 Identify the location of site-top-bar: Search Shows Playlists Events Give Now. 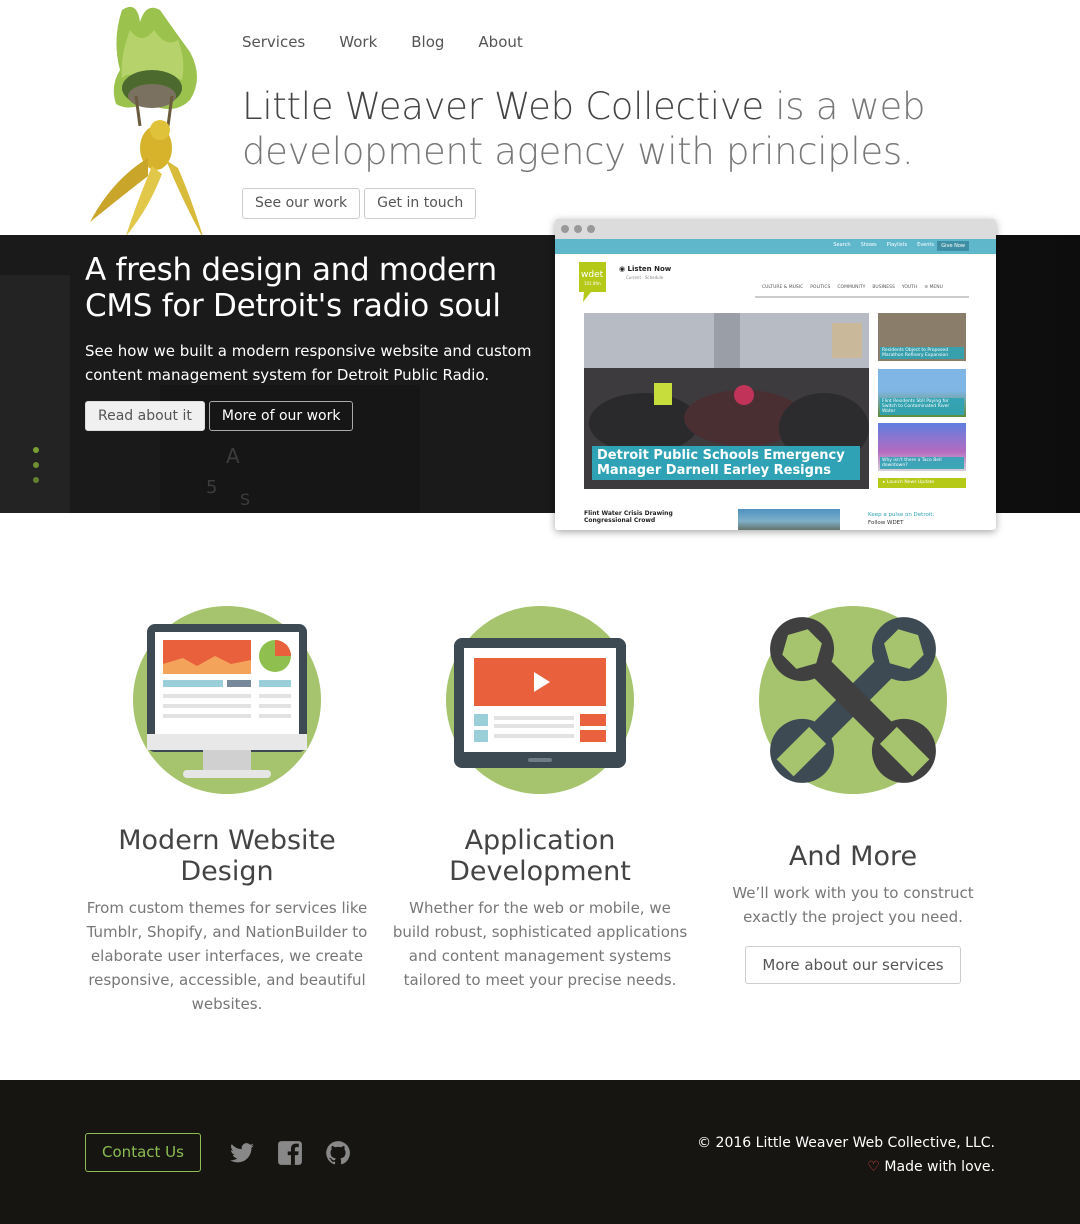
(775, 246).